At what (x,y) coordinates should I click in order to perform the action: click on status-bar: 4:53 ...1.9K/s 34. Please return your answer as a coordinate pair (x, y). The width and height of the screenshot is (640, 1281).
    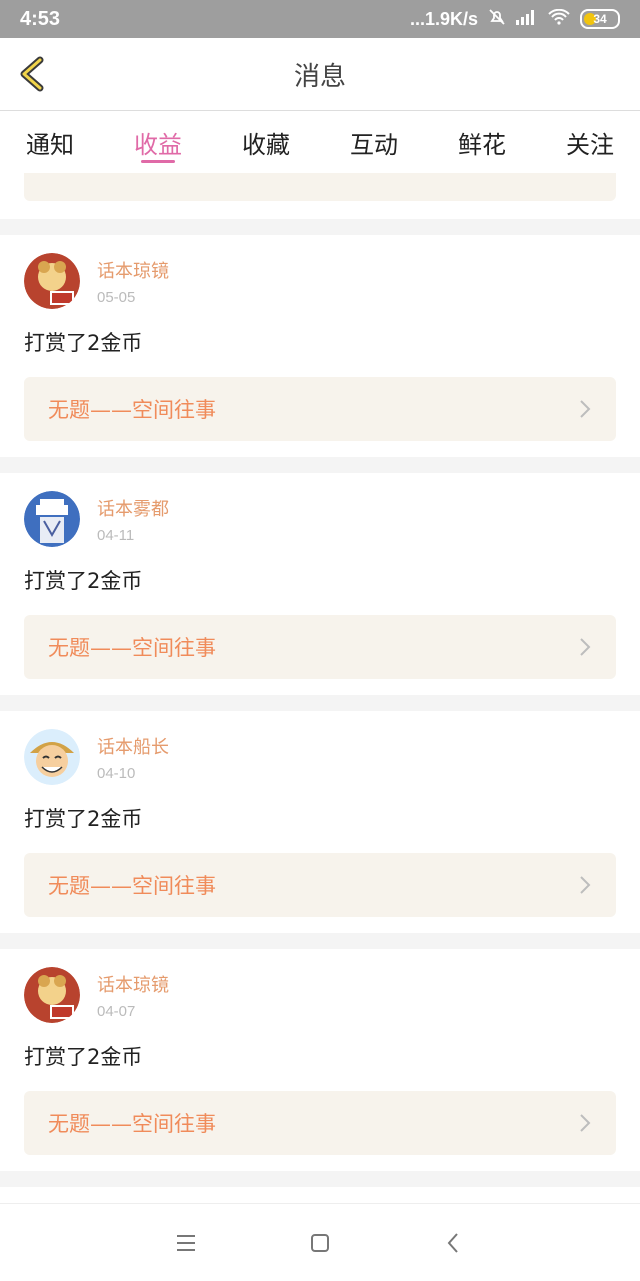
    Looking at the image, I should click on (320, 19).